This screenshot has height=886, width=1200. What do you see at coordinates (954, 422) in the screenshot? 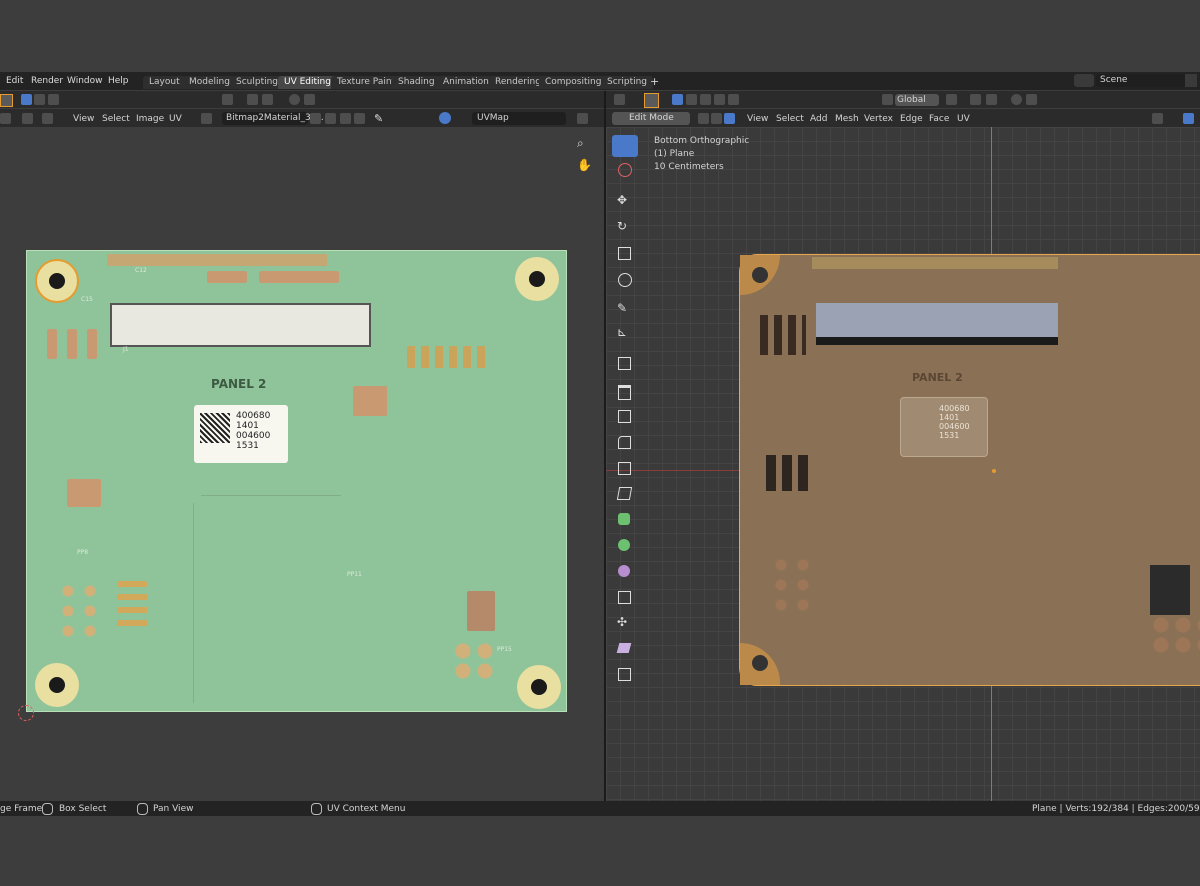
I see `serial-text-3d: 400680 1401 004600 1531` at bounding box center [954, 422].